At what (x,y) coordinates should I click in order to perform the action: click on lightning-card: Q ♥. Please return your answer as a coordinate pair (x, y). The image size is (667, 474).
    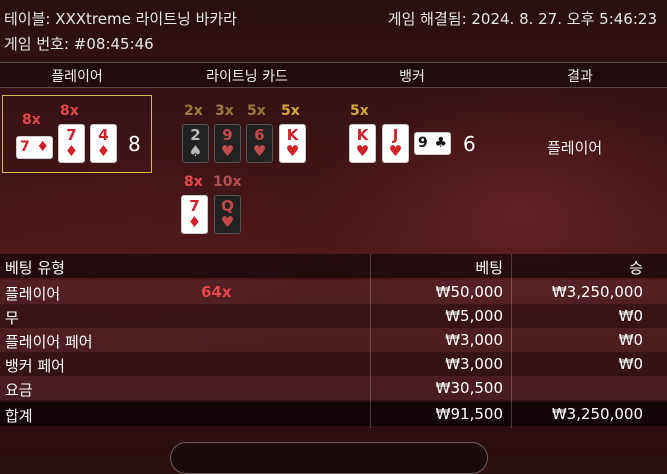
    Looking at the image, I should click on (227, 214).